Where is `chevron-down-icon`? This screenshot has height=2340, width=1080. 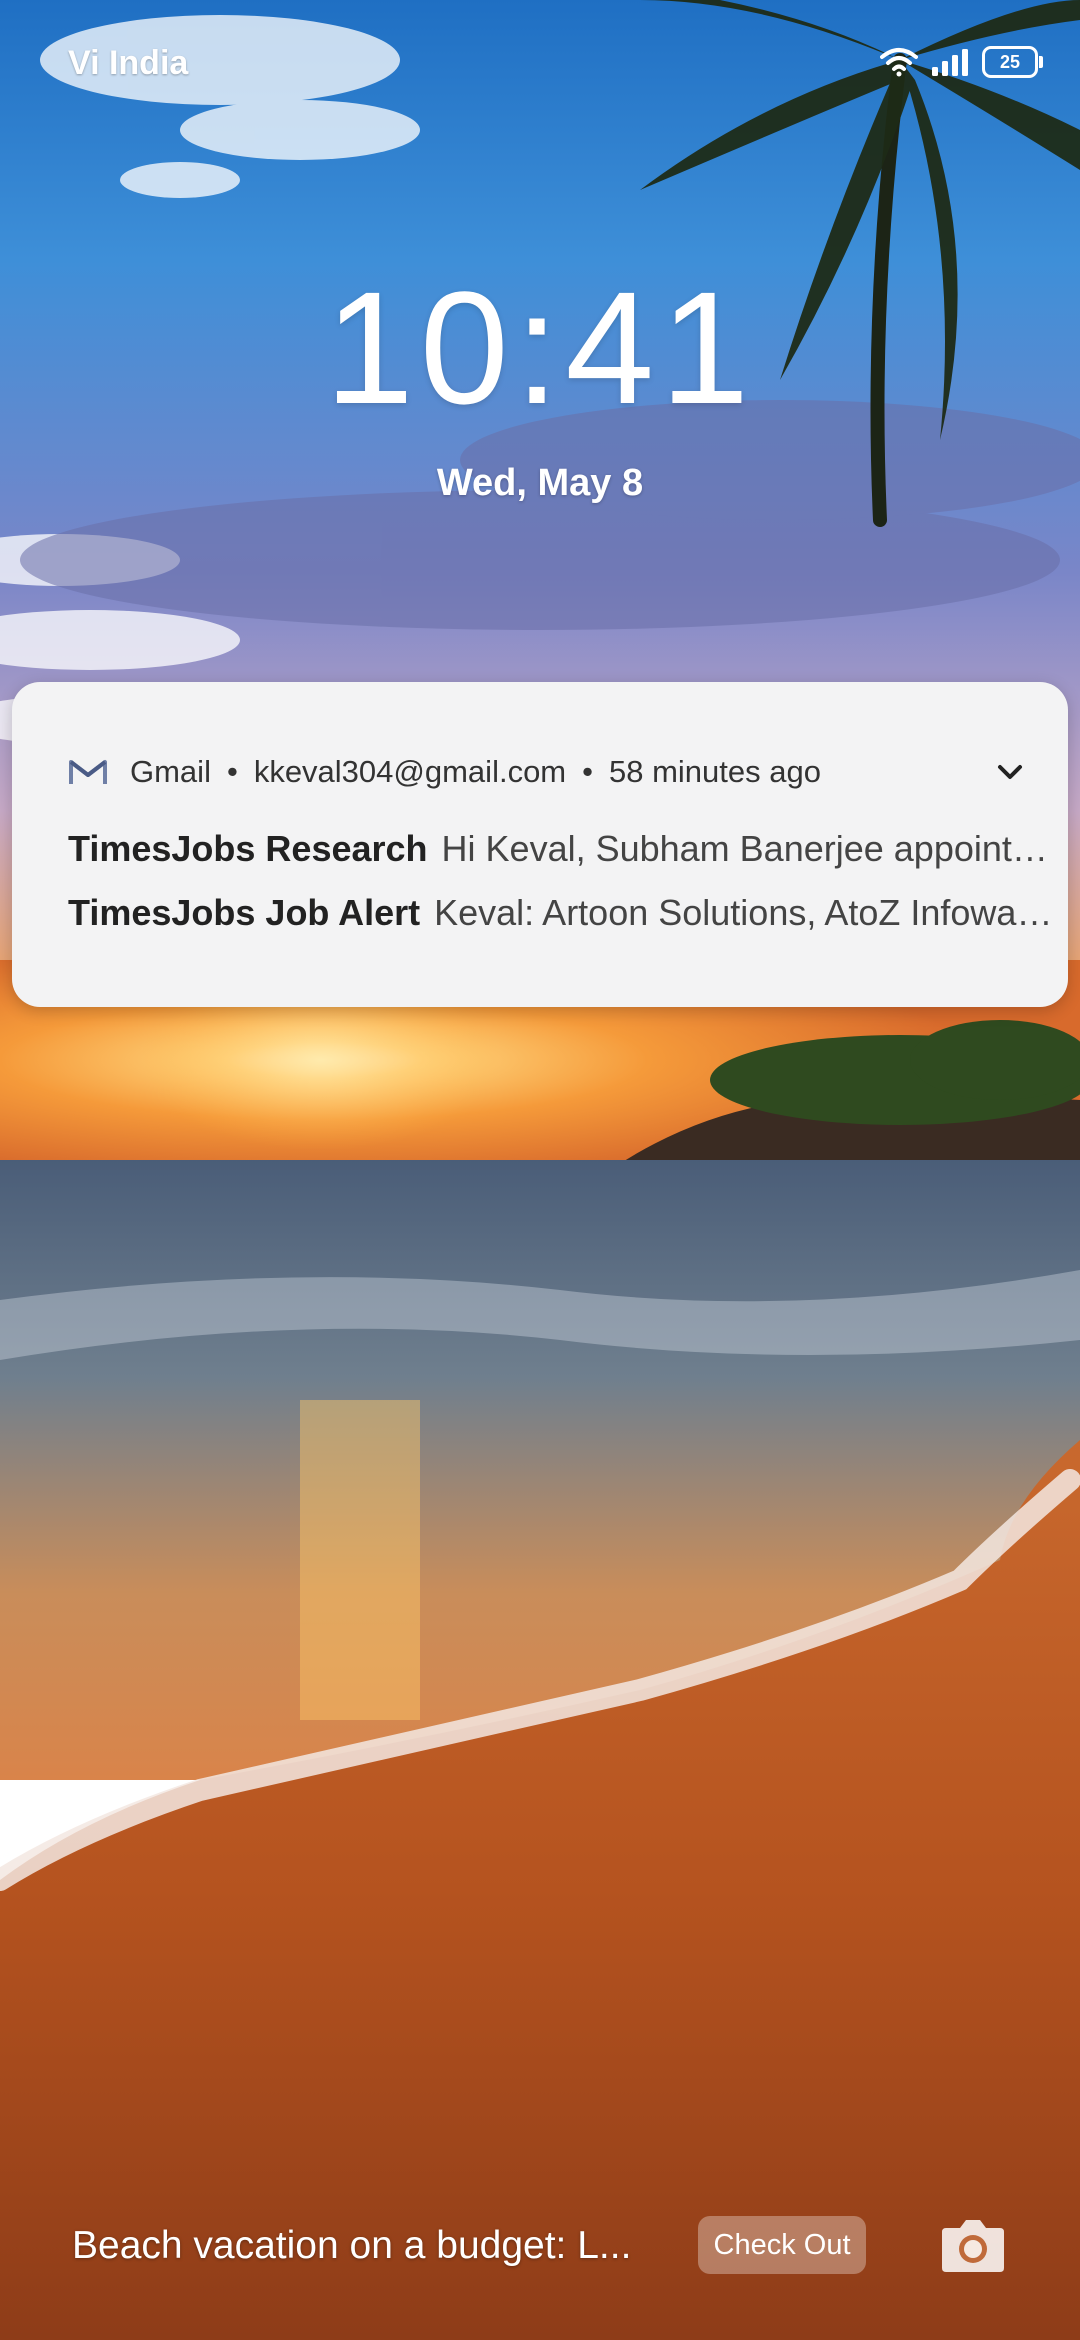
chevron-down-icon is located at coordinates (1010, 772).